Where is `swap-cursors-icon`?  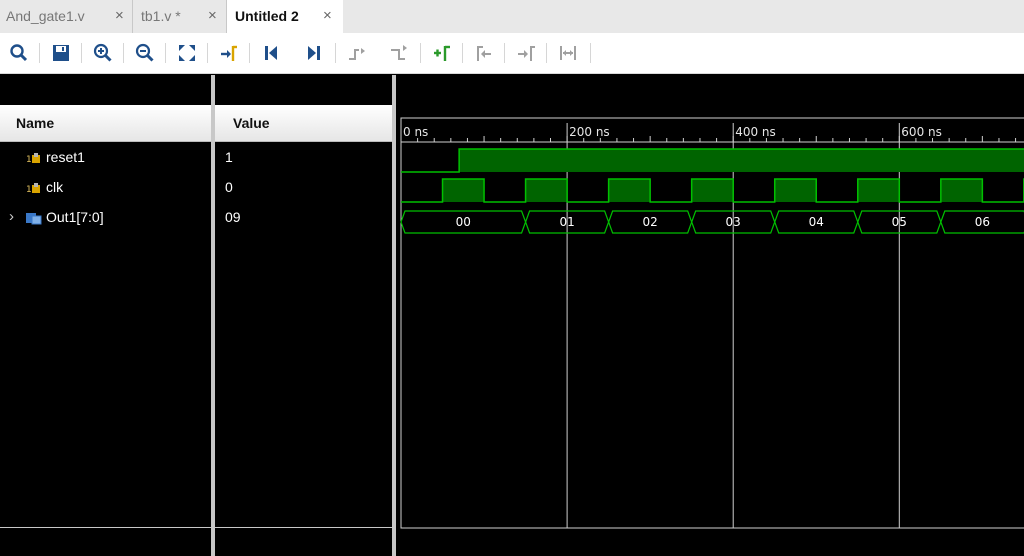
swap-cursors-icon is located at coordinates (568, 53).